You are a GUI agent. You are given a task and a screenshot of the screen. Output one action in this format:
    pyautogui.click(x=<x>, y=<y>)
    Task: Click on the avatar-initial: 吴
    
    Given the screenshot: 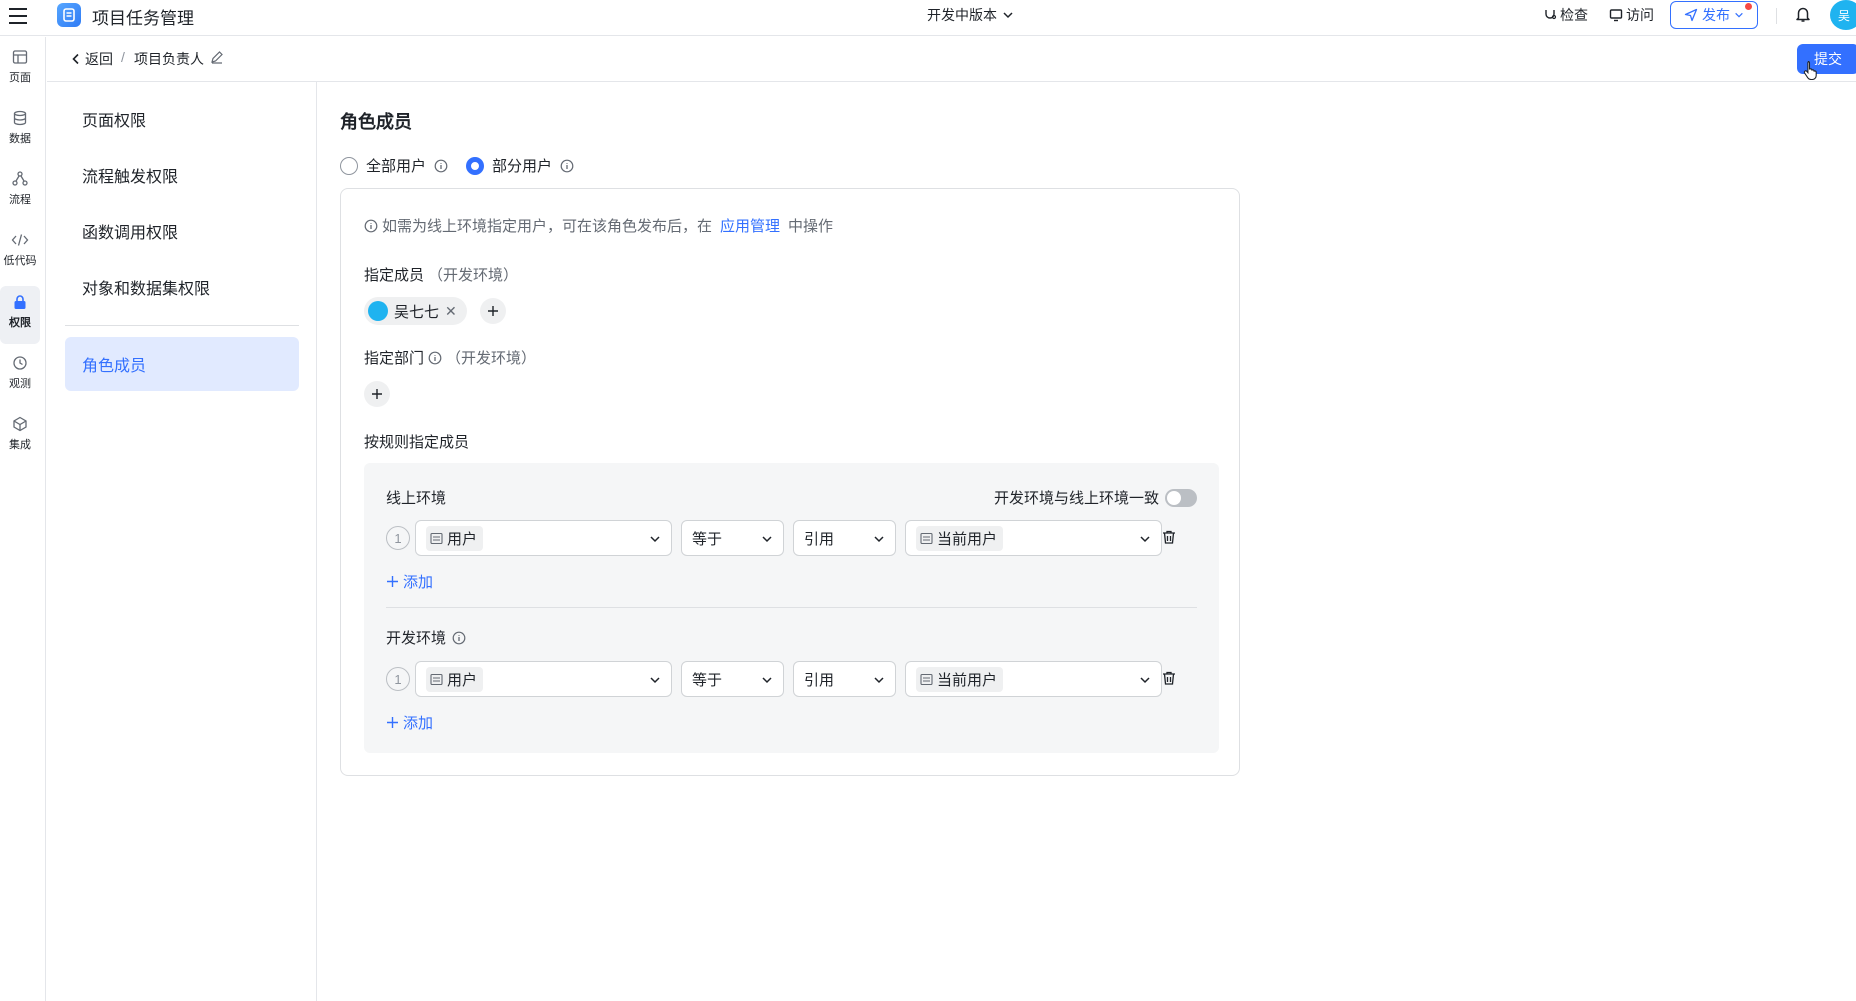 What is the action you would take?
    pyautogui.click(x=1844, y=15)
    